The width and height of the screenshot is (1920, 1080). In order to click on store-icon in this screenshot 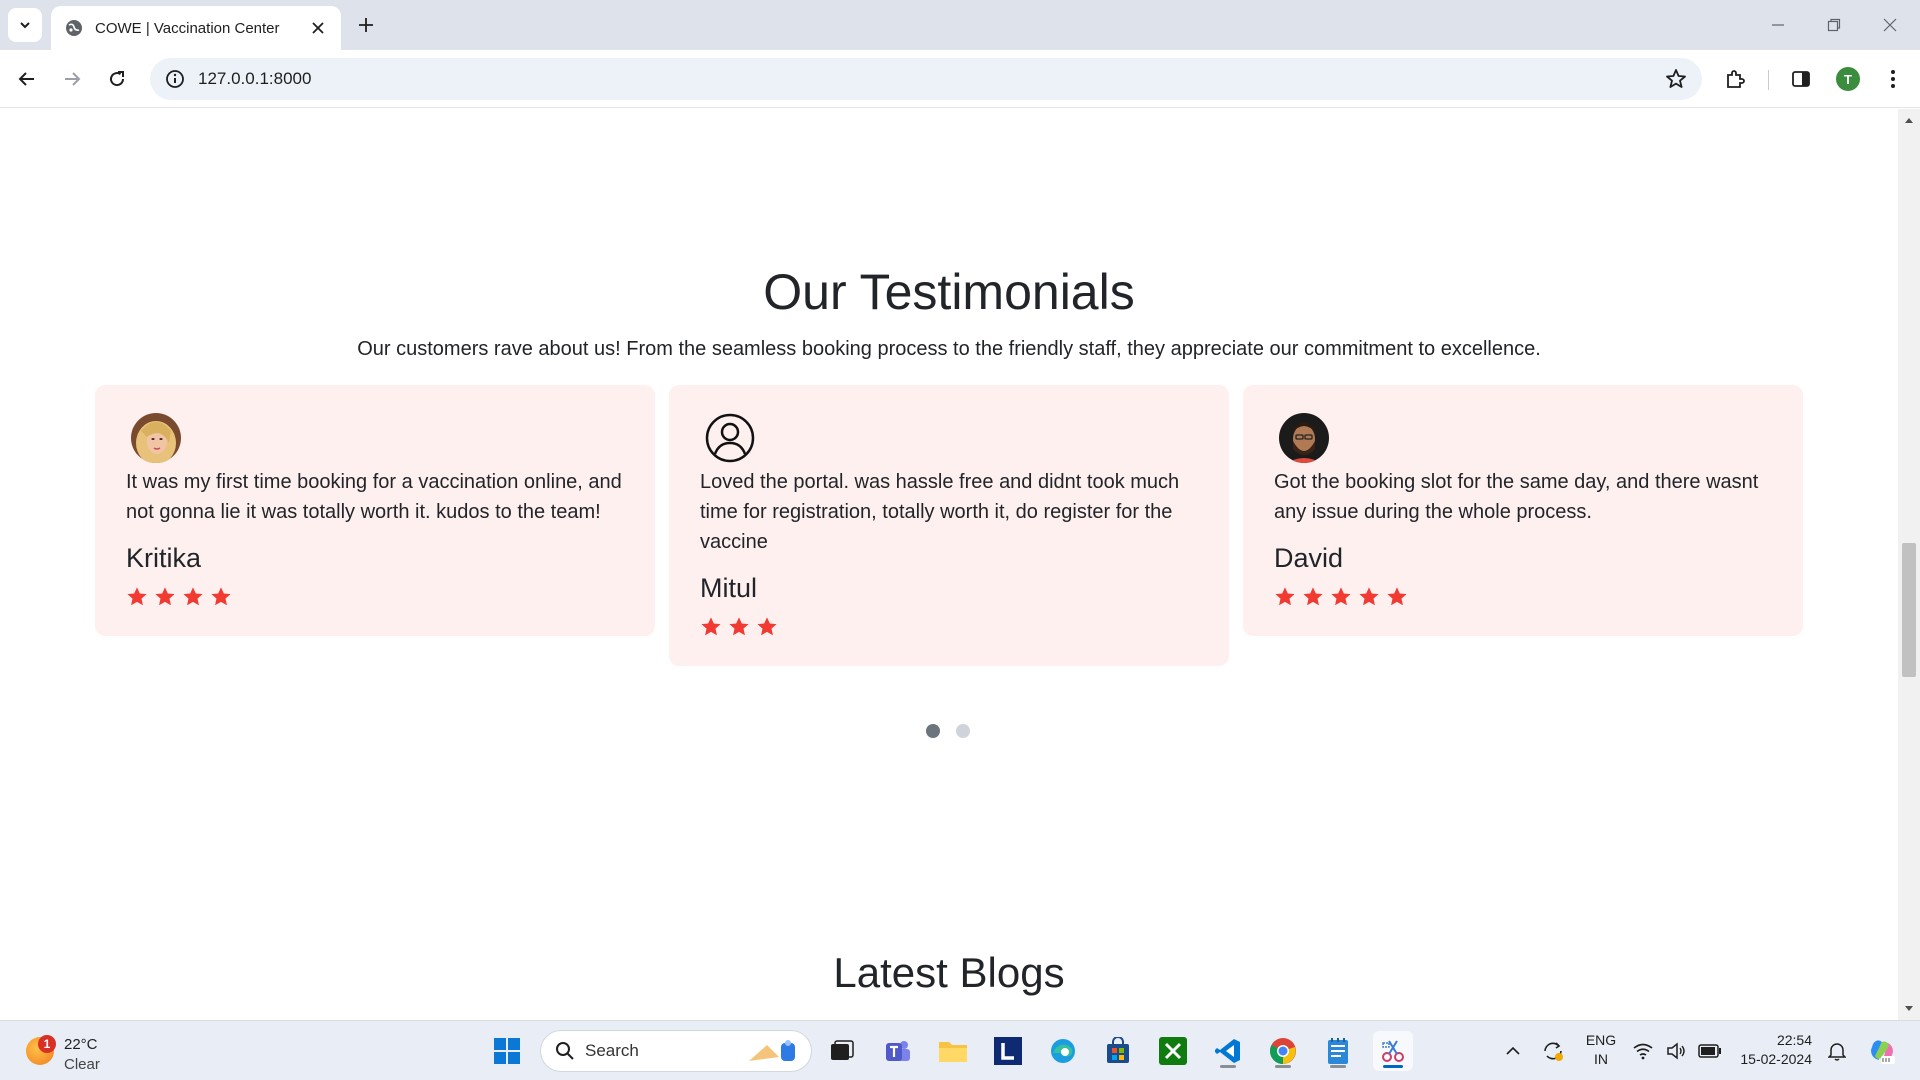, I will do `click(1118, 1050)`.